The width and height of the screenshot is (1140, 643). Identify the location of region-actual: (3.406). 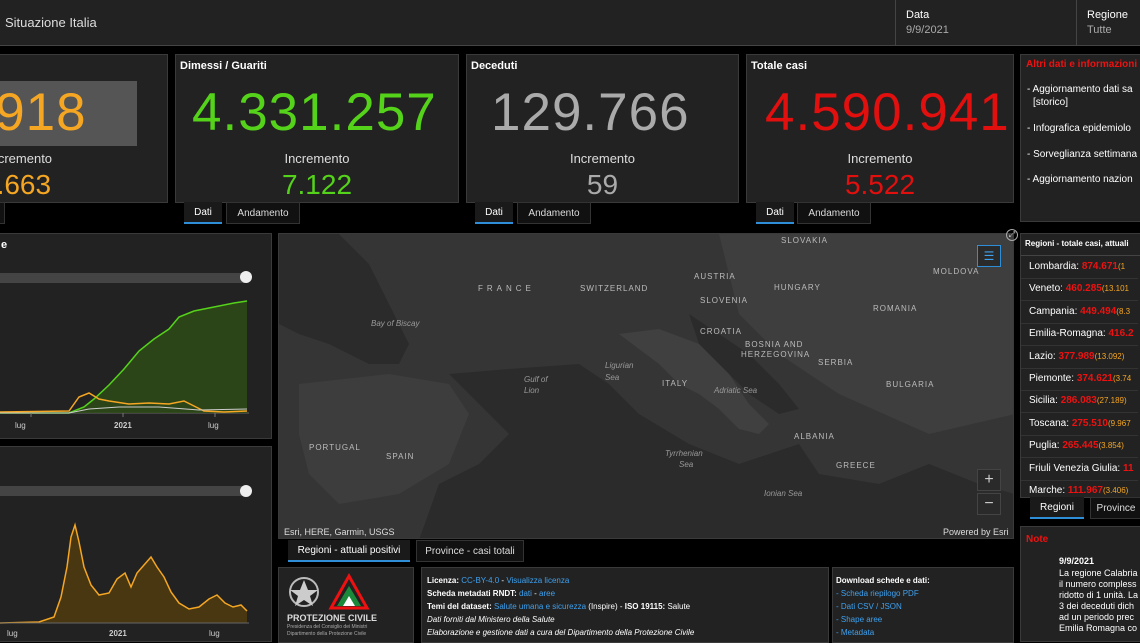
(1115, 490).